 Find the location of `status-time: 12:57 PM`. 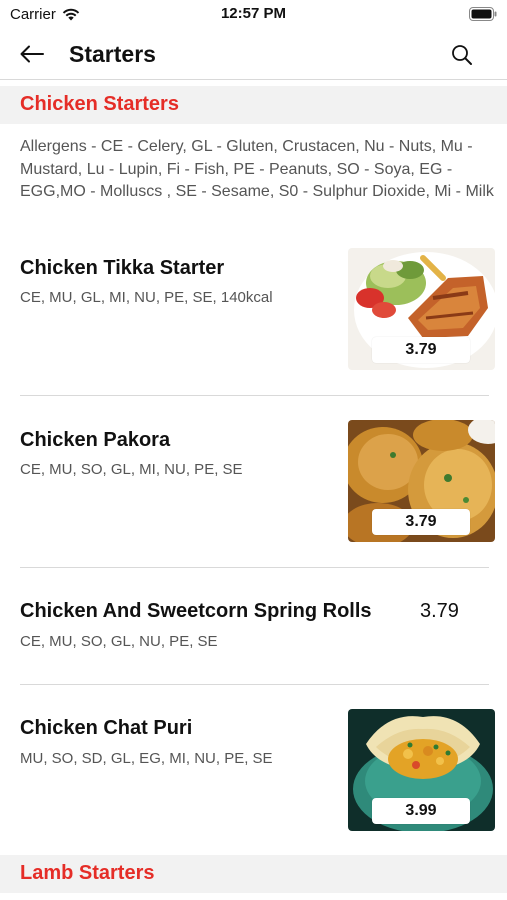

status-time: 12:57 PM is located at coordinates (253, 13).